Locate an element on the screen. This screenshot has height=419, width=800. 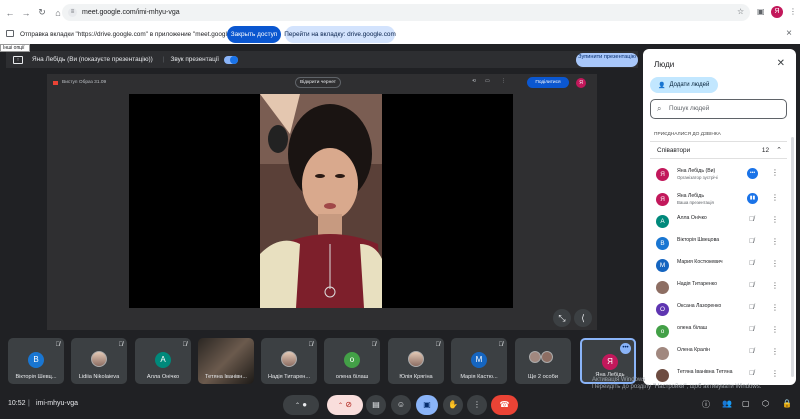
person-row: Я Яна Лебідь Ваша презентація ▮▮ ⋮ is located at coordinates (718, 201).